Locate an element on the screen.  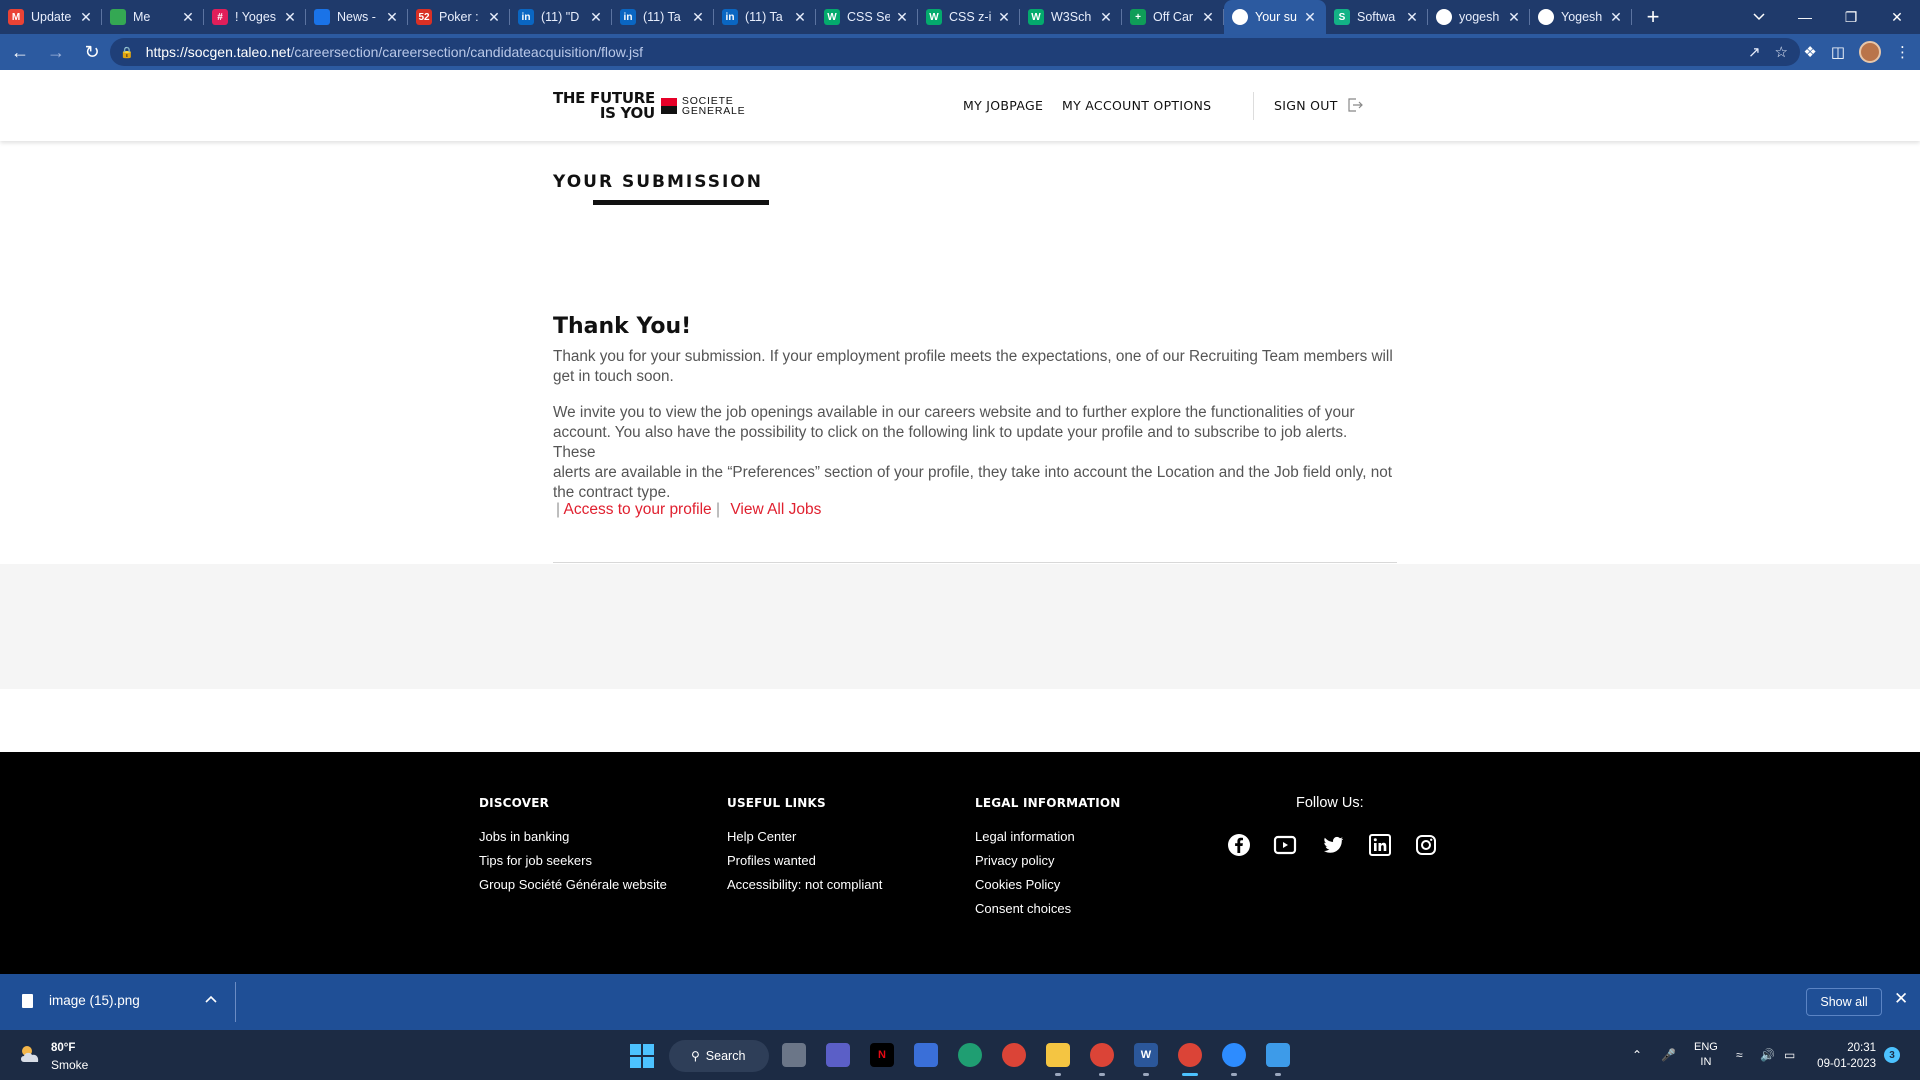
download-separator is located at coordinates (235, 1002).